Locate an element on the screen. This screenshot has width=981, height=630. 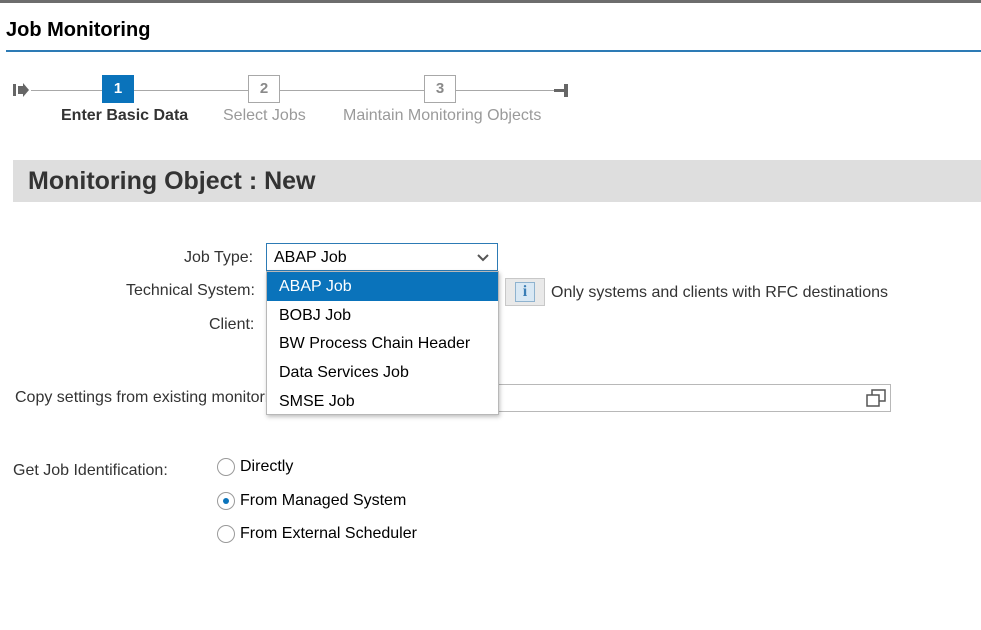
dropdown-option-bw-process-chain-header: BW Process Chain Header is located at coordinates (382, 343).